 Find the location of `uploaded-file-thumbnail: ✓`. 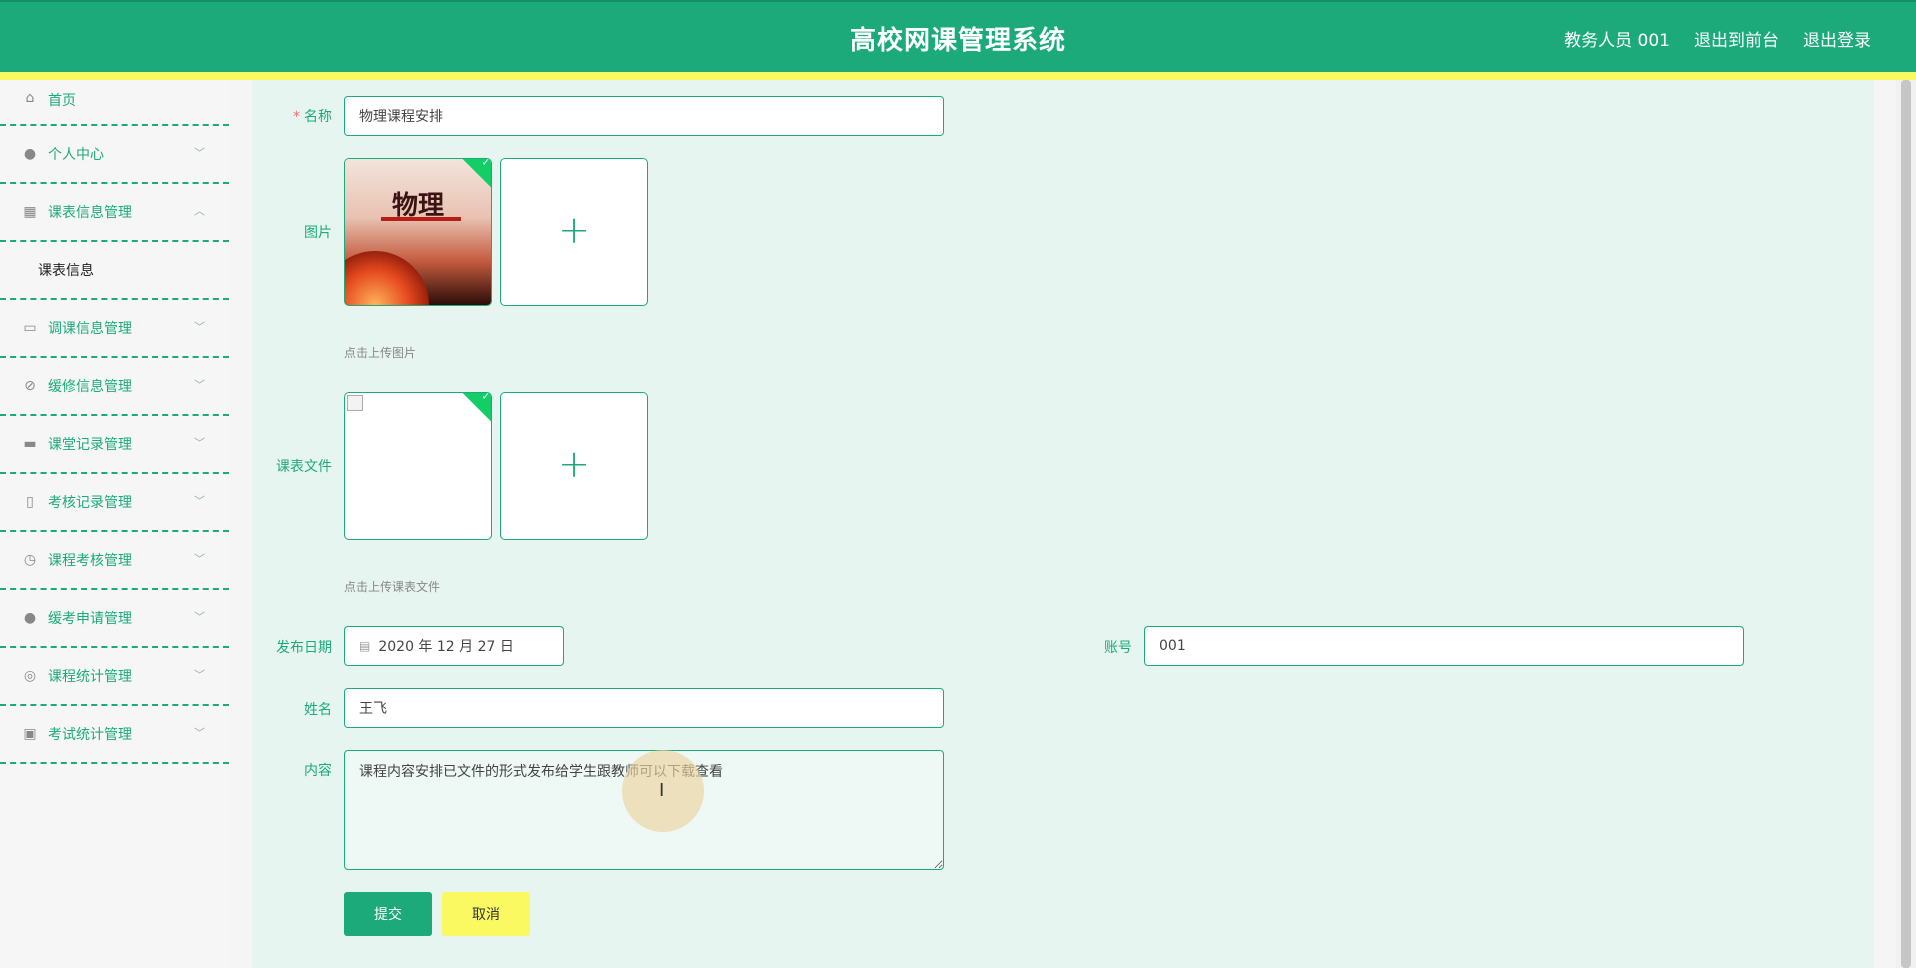

uploaded-file-thumbnail: ✓ is located at coordinates (418, 466).